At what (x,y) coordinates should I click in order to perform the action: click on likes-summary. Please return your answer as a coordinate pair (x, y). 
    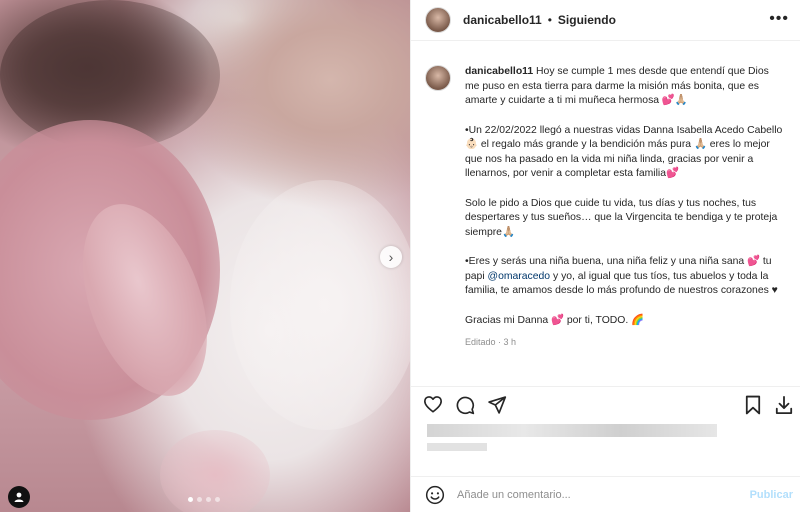
    Looking at the image, I should click on (572, 437).